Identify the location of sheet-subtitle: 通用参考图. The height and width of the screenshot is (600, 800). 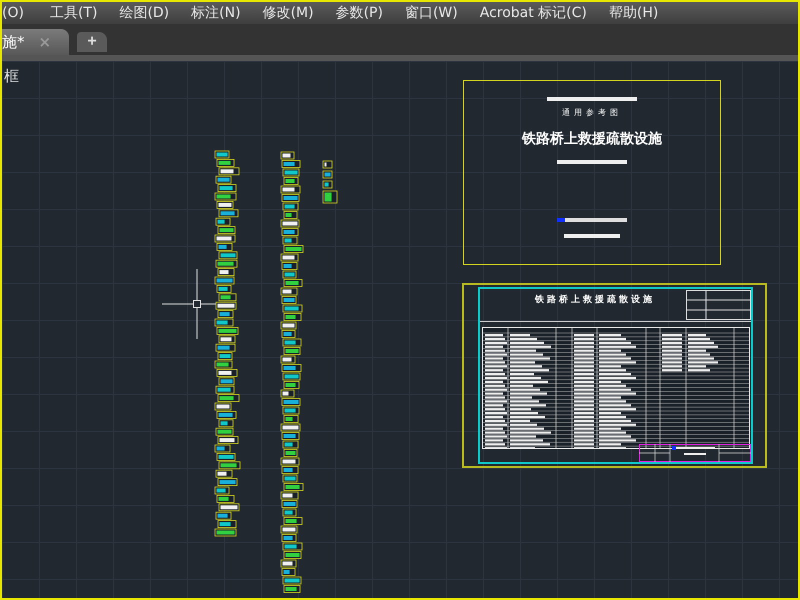
(592, 112).